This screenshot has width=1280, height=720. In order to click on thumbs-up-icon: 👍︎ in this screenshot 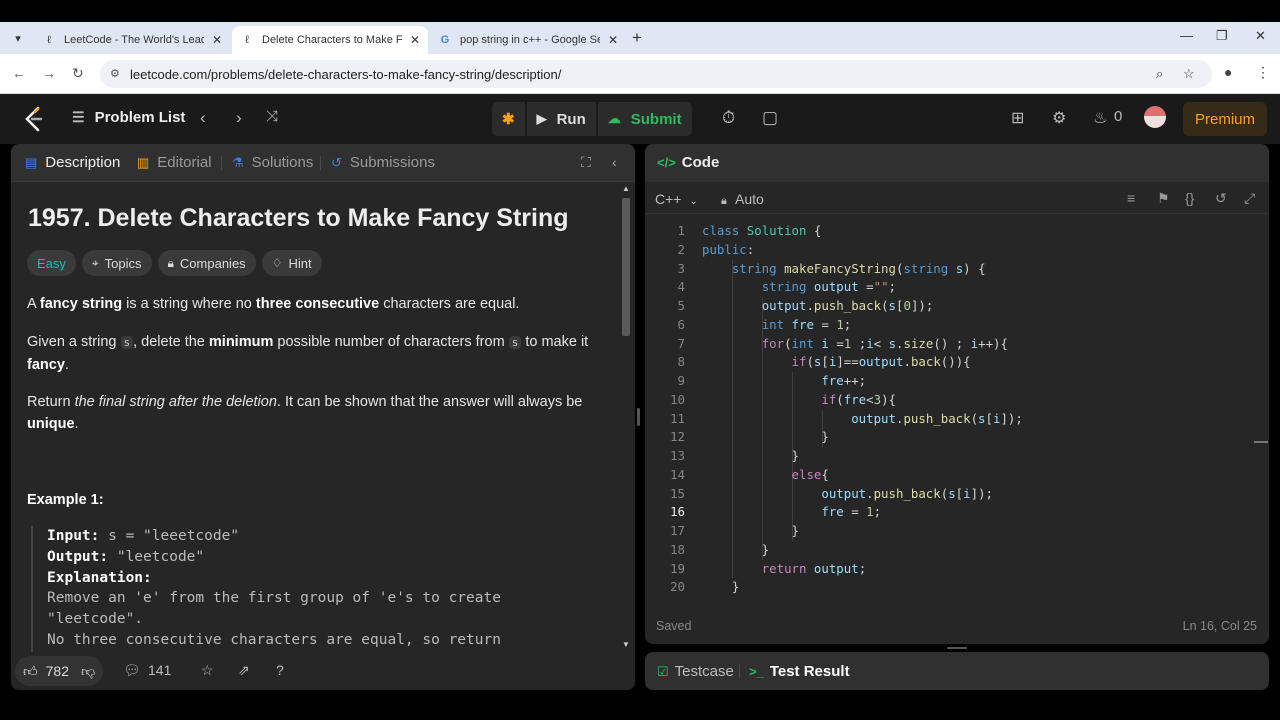, I will do `click(30, 671)`.